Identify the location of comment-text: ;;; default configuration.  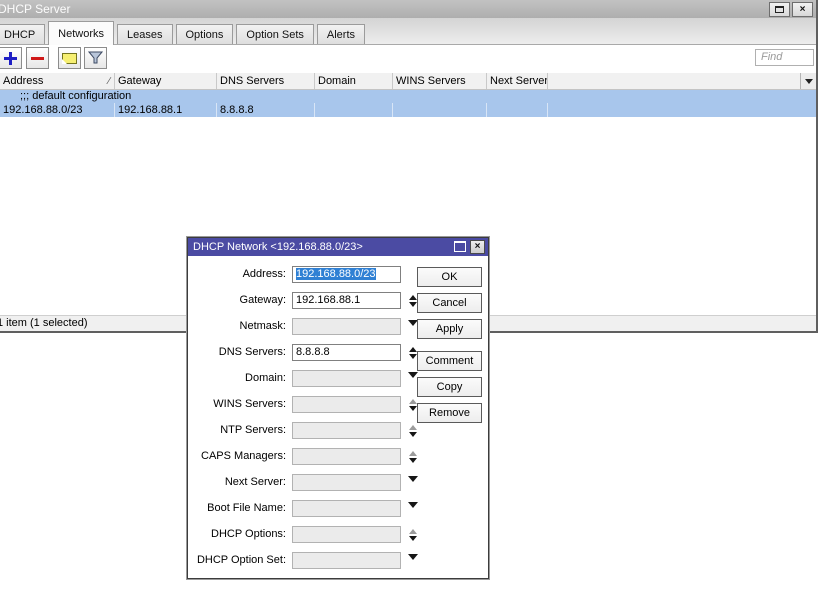
(76, 96).